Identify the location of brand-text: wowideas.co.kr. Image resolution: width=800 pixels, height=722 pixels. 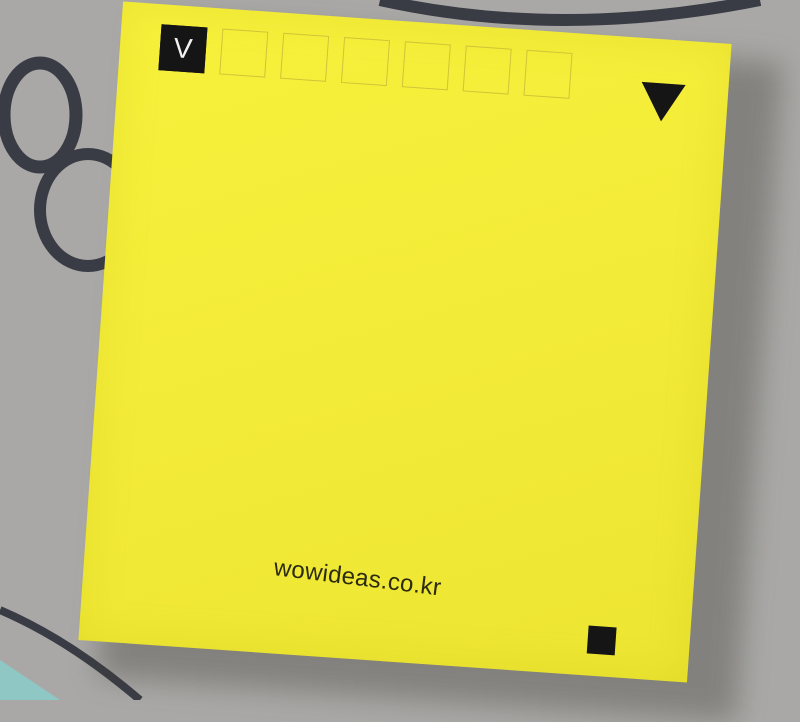
(357, 578).